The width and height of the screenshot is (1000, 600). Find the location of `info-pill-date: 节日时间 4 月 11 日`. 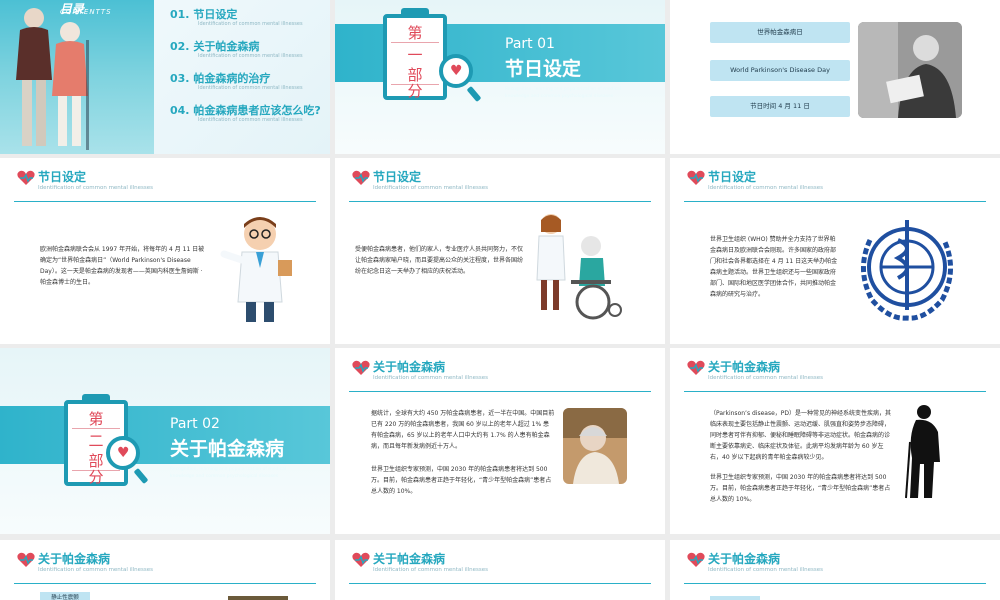

info-pill-date: 节日时间 4 月 11 日 is located at coordinates (780, 106).